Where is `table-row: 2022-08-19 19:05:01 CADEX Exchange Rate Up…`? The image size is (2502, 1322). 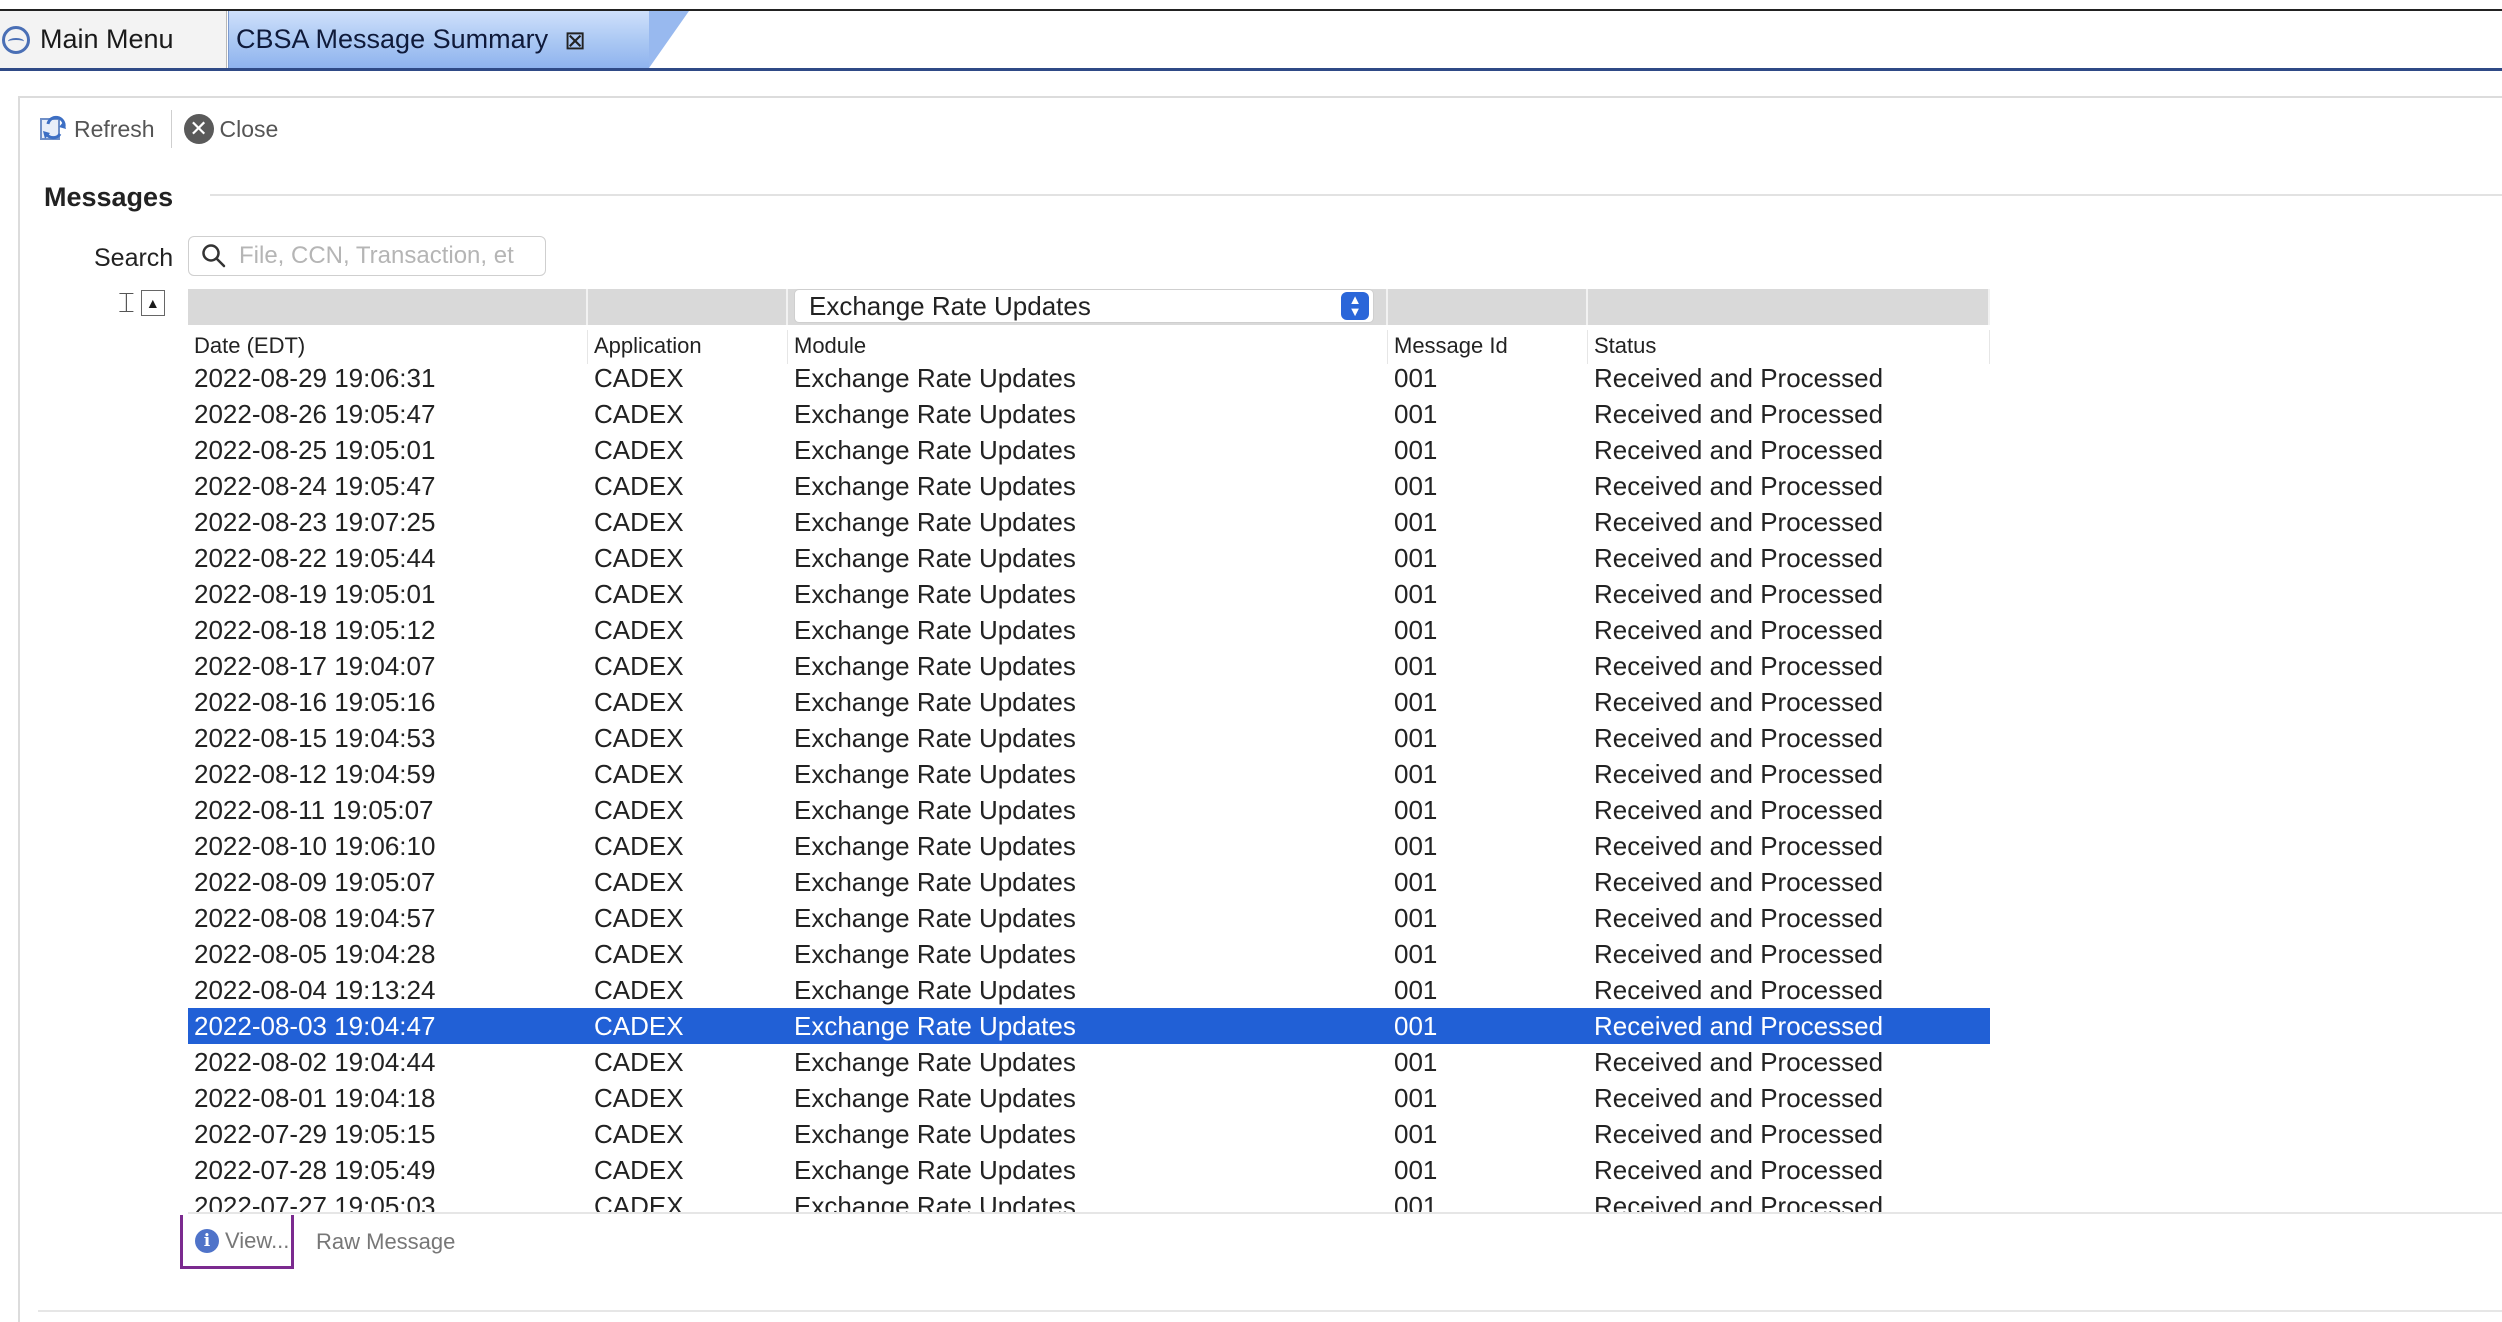 table-row: 2022-08-19 19:05:01 CADEX Exchange Rate Up… is located at coordinates (1089, 594).